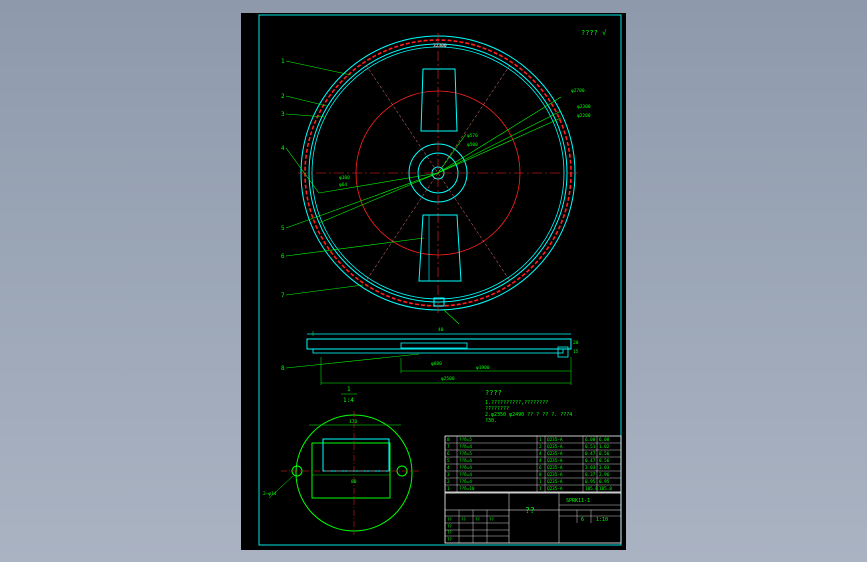 The height and width of the screenshot is (562, 867). I want to click on dim-2300: φ2300, so click(584, 107).